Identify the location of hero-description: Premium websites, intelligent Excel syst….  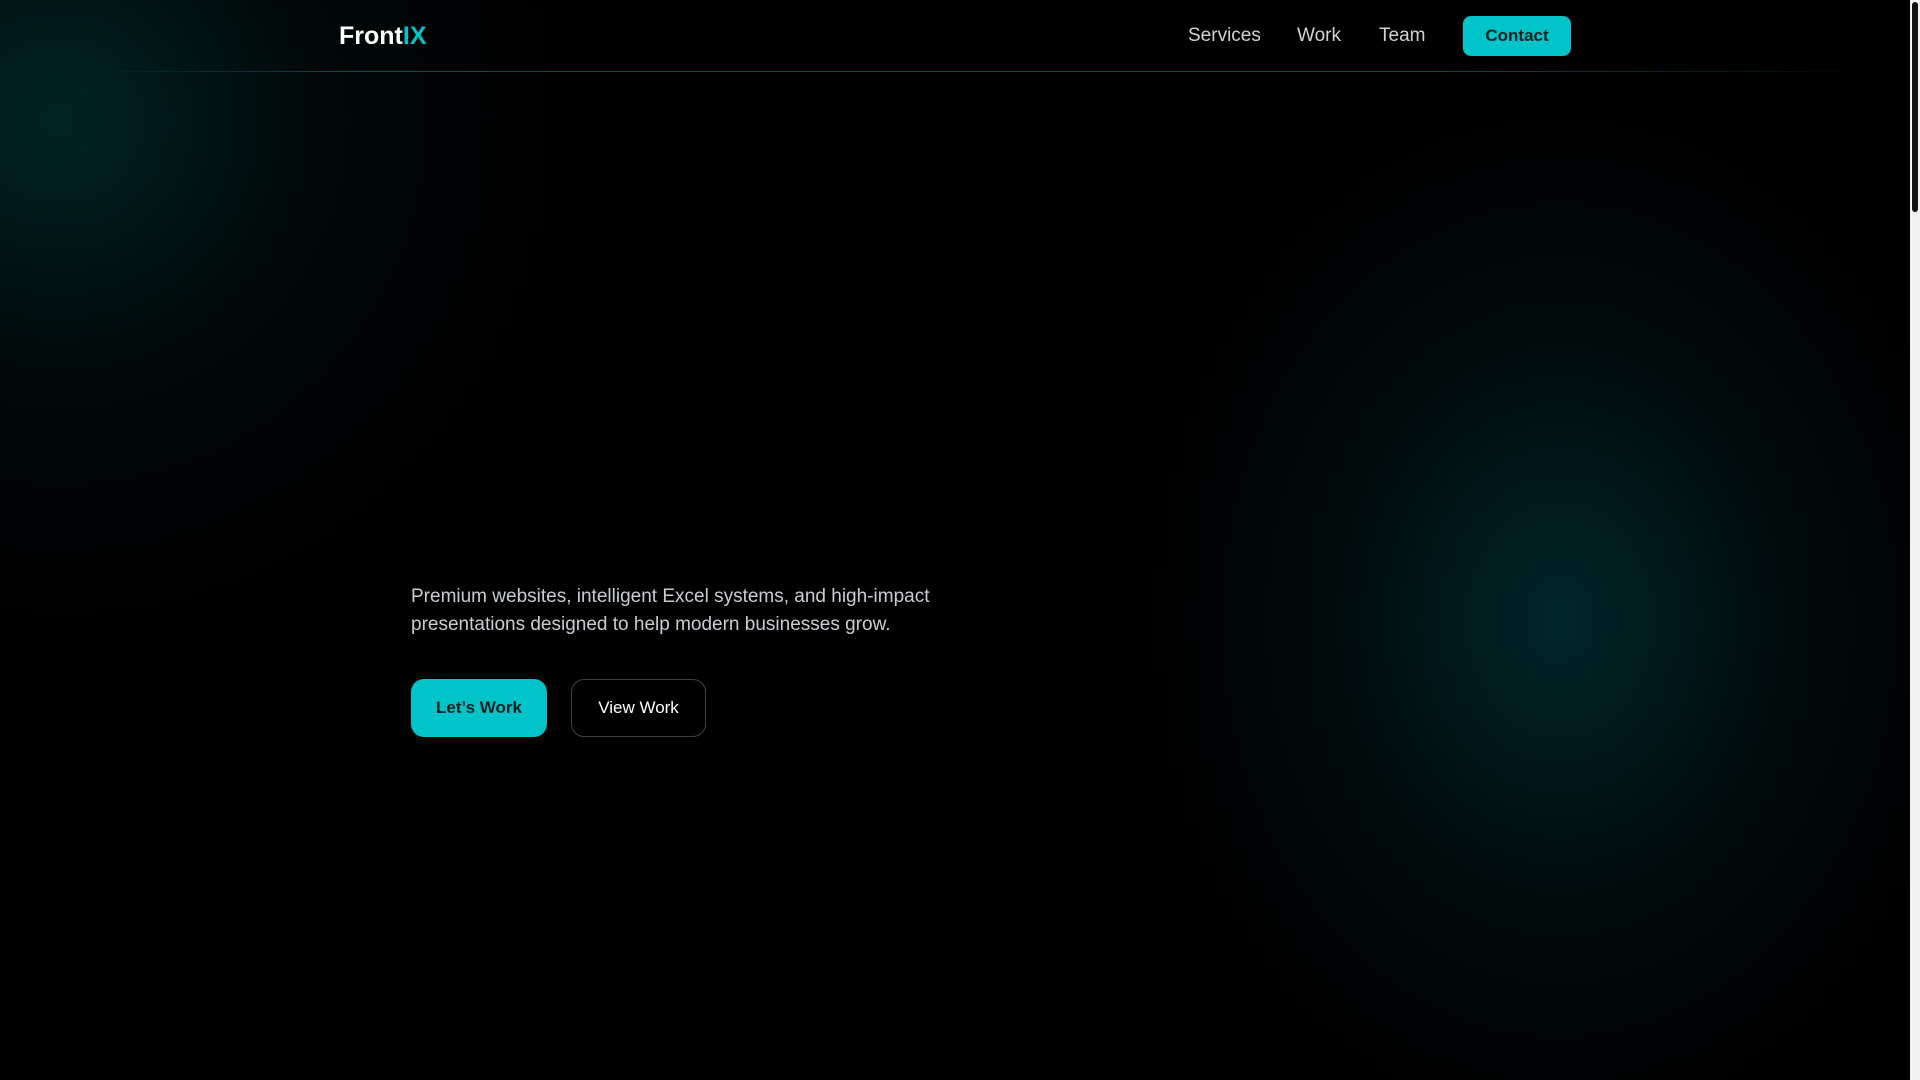
(670, 610).